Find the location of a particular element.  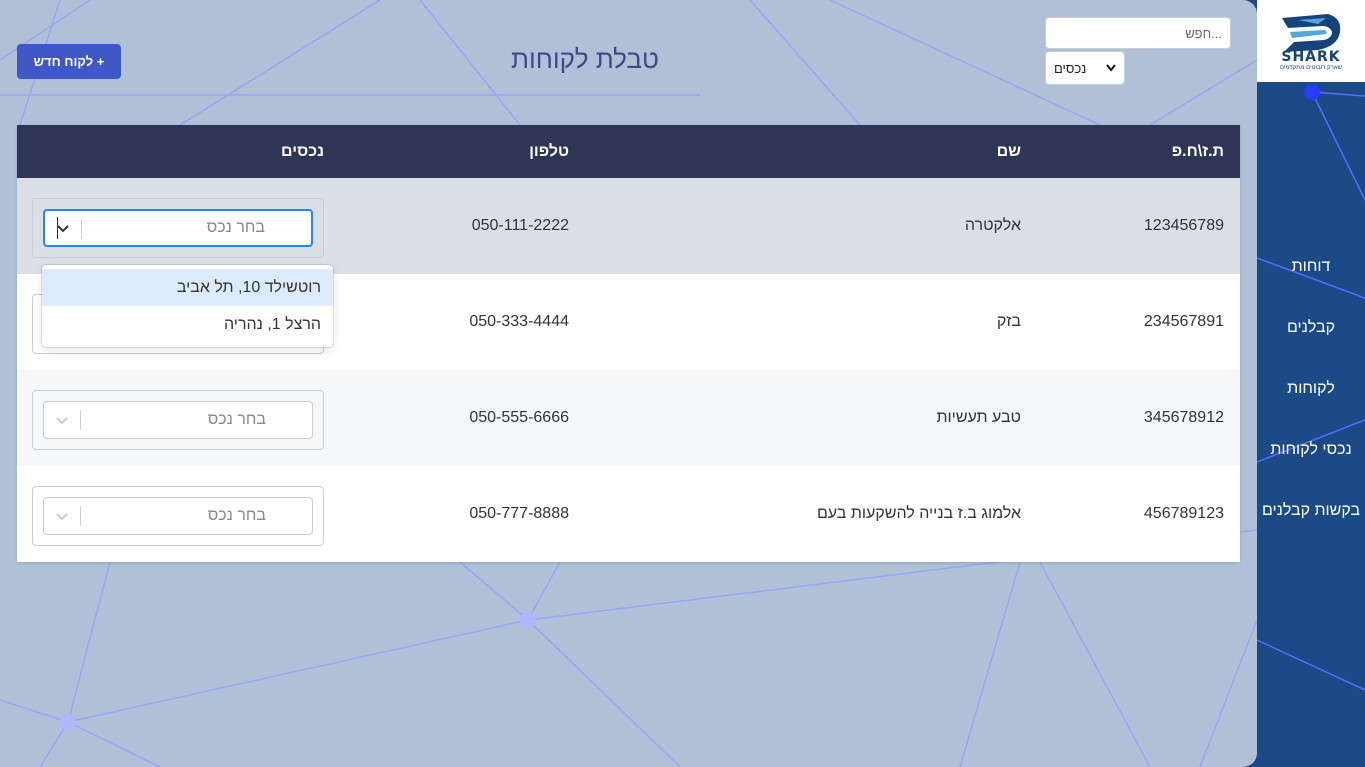

sidebar-item-contractor-requests: בקשות קבלנים is located at coordinates (1311, 524).